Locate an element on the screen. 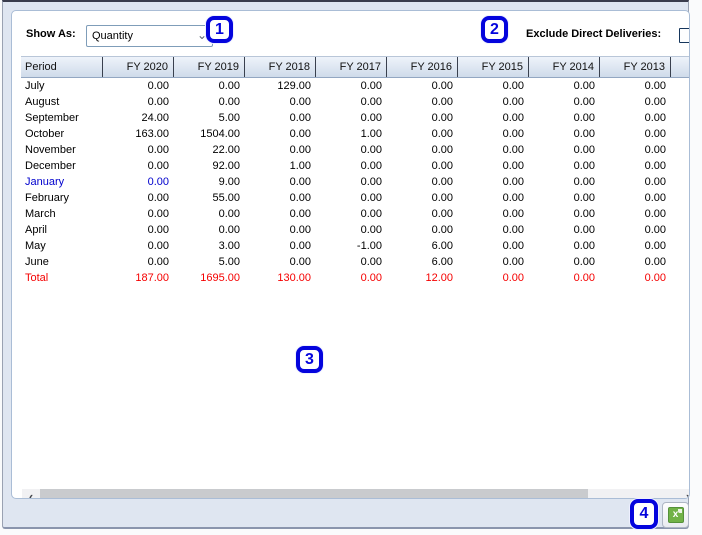 This screenshot has height=535, width=702. row-label: July is located at coordinates (35, 86).